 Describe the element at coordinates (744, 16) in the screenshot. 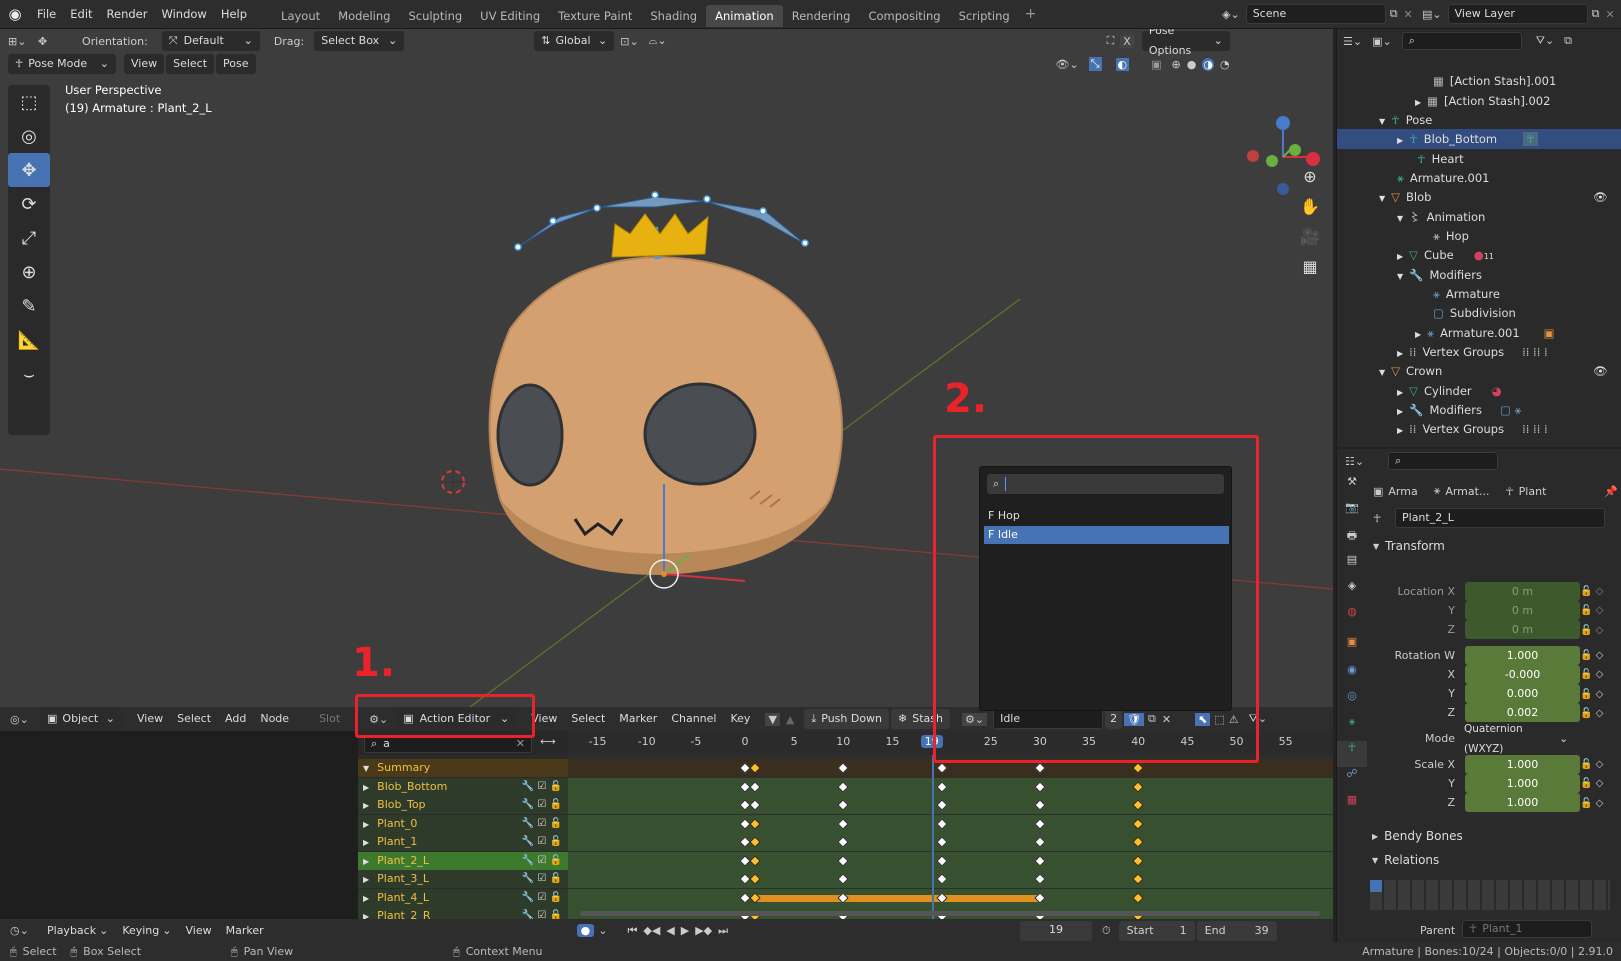

I see `tab-animation: Animation` at that location.